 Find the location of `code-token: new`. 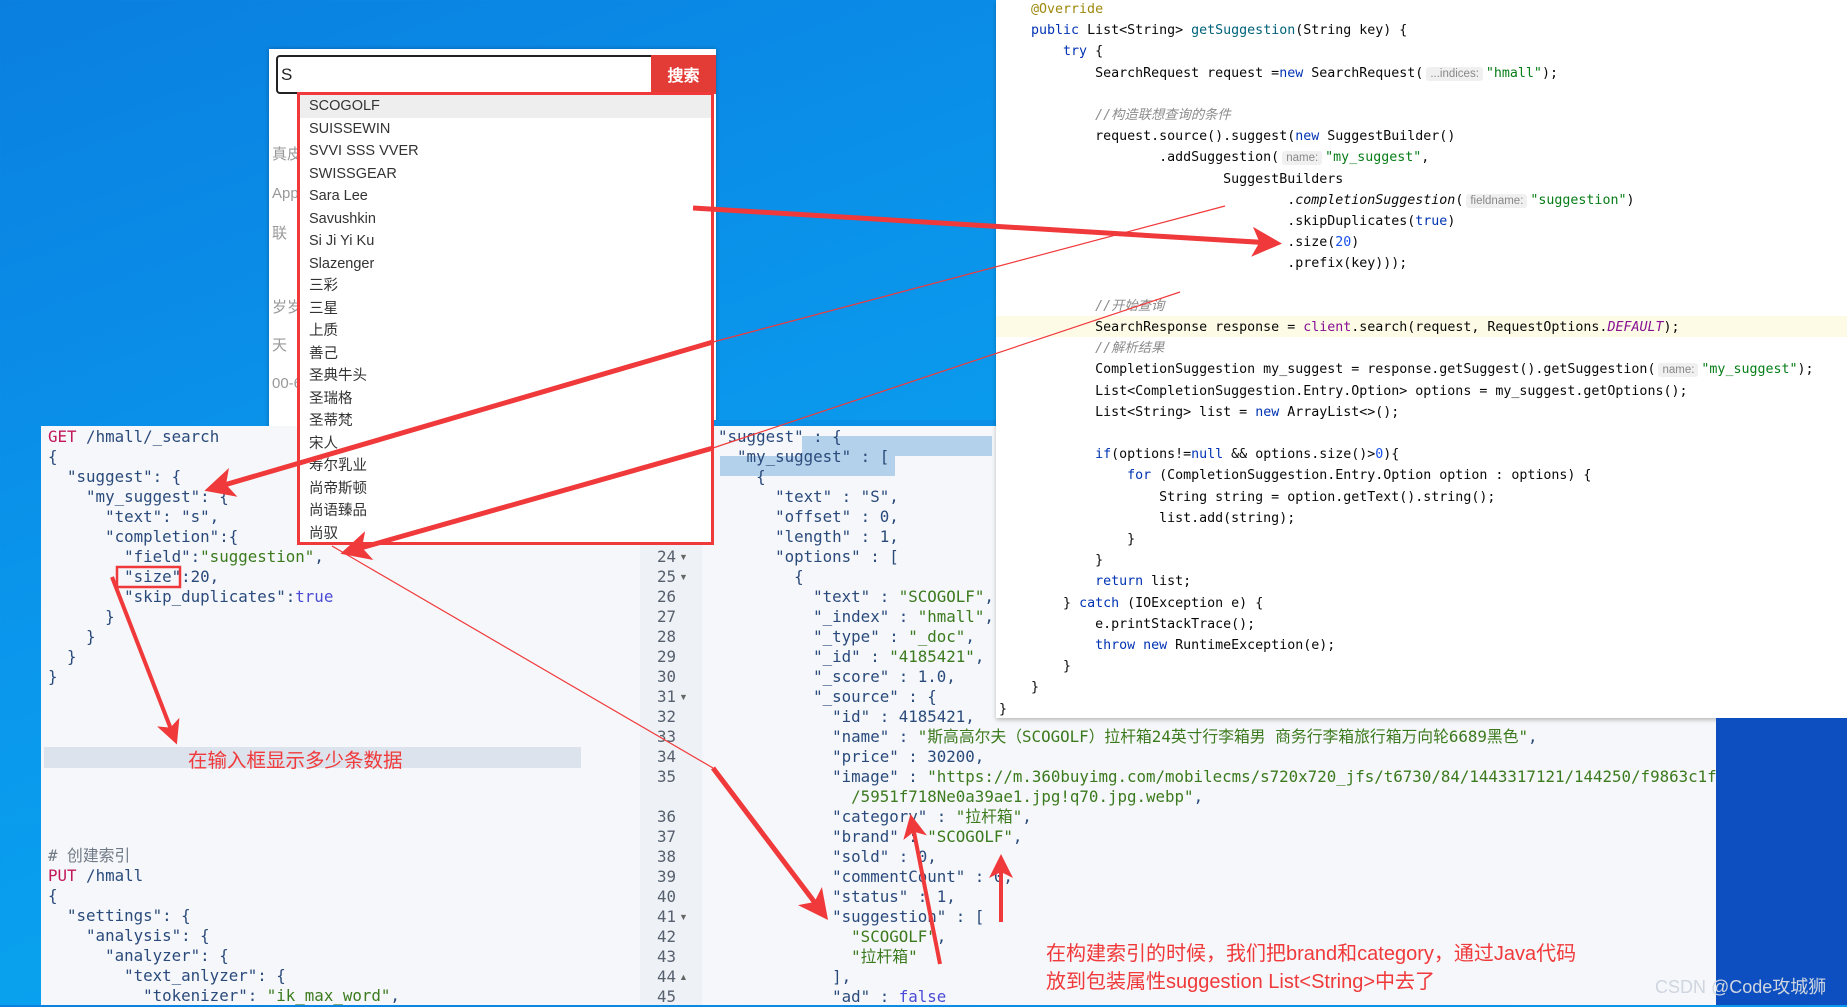

code-token: new is located at coordinates (1271, 412).